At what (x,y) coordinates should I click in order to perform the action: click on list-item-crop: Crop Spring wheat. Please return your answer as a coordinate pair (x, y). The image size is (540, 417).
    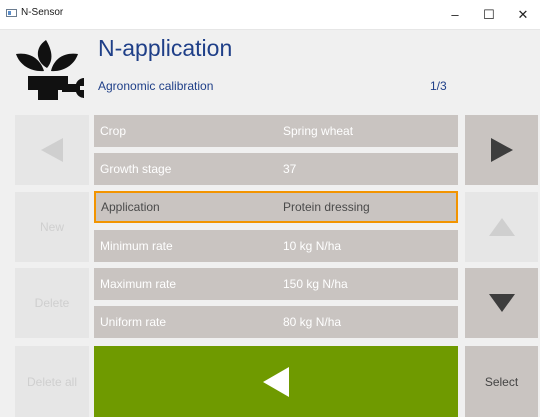
    Looking at the image, I should click on (276, 131).